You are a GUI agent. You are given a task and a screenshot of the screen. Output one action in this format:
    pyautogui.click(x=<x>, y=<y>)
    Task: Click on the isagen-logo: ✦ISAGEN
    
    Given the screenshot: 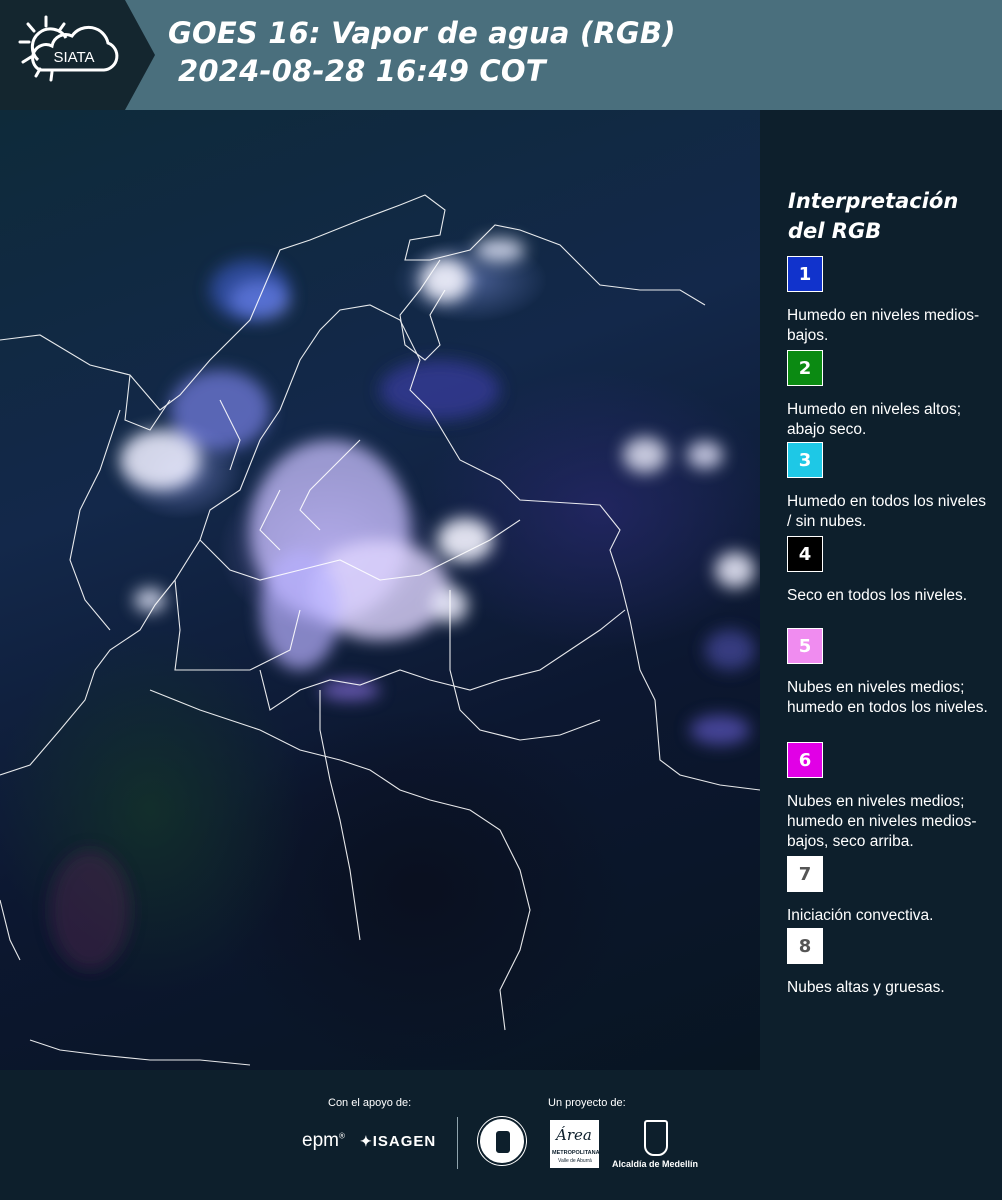 What is the action you would take?
    pyautogui.click(x=398, y=1141)
    